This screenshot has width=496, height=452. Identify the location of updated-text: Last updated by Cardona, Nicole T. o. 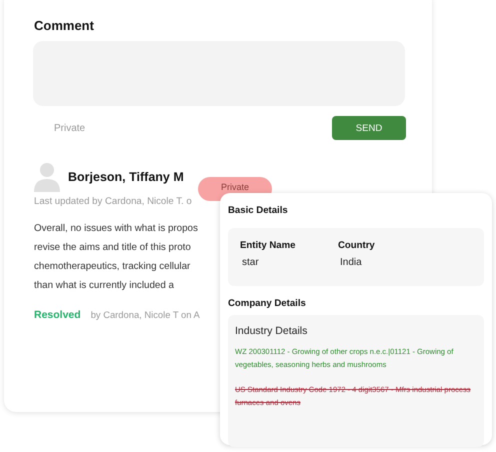
(113, 201).